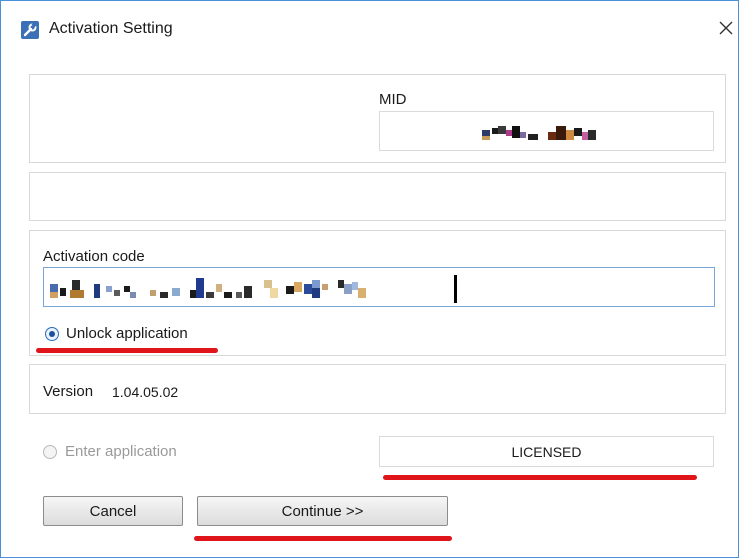  I want to click on activation-code-input, so click(379, 287).